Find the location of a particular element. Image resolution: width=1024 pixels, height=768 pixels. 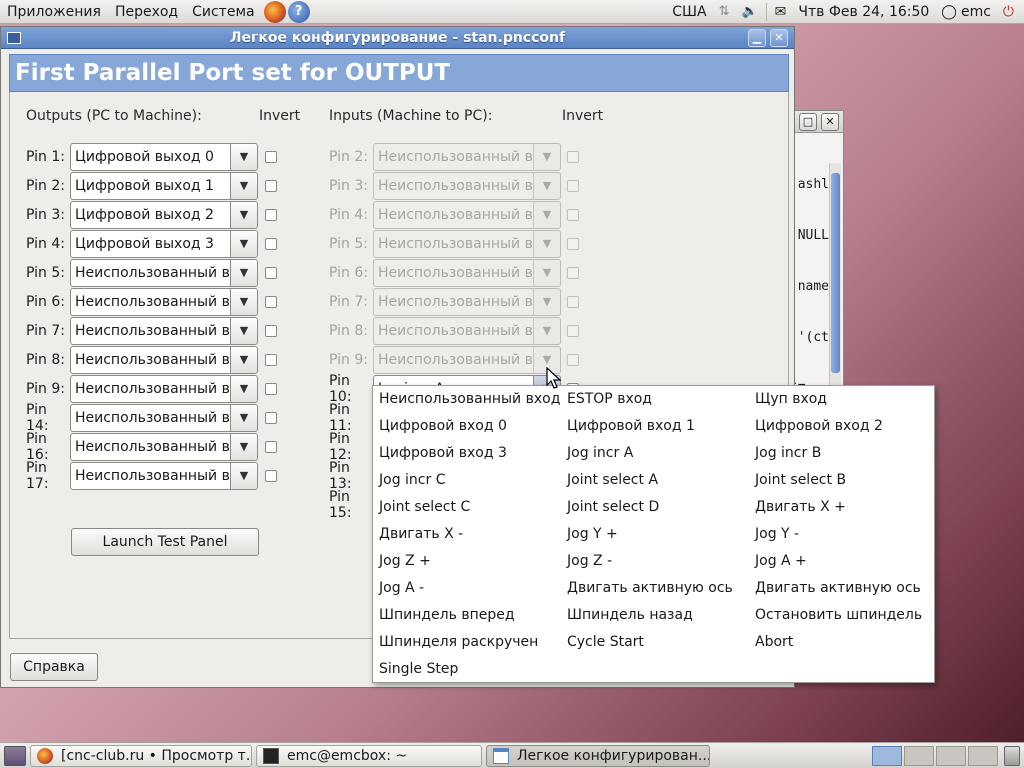

dropdown-option: Jog Y + is located at coordinates (592, 534).